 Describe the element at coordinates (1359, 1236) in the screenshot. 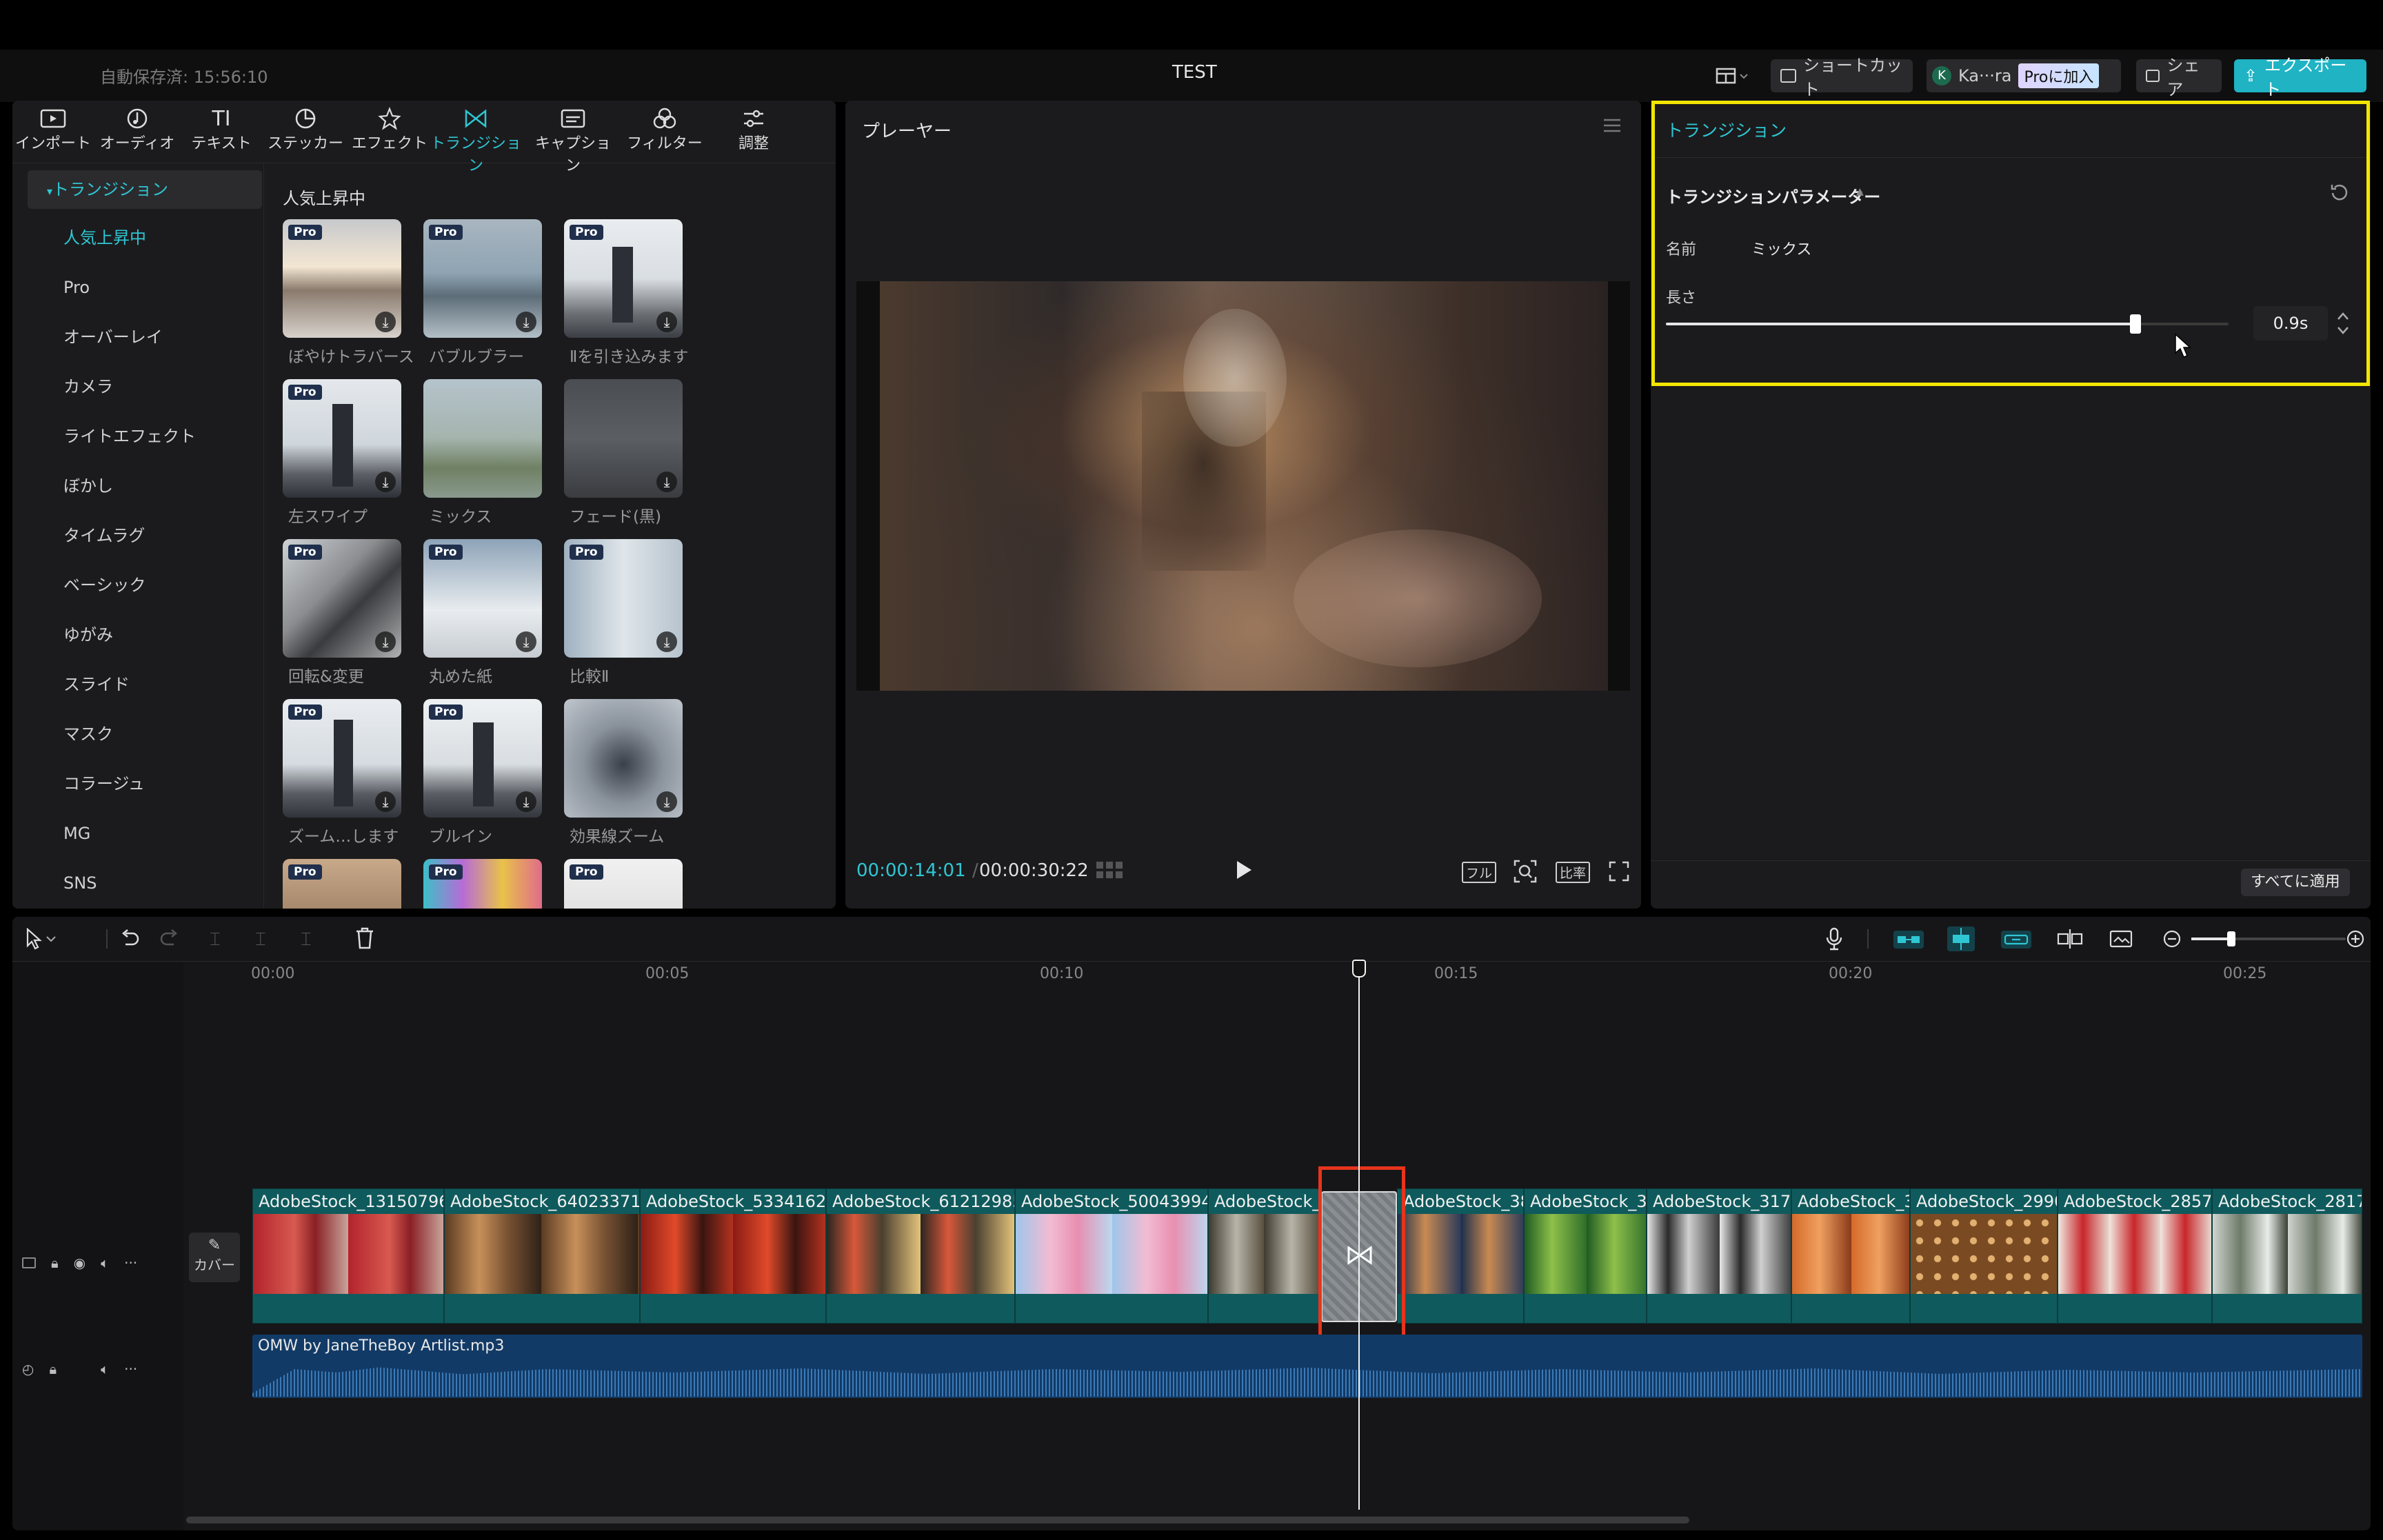

I see `playhead-line` at that location.